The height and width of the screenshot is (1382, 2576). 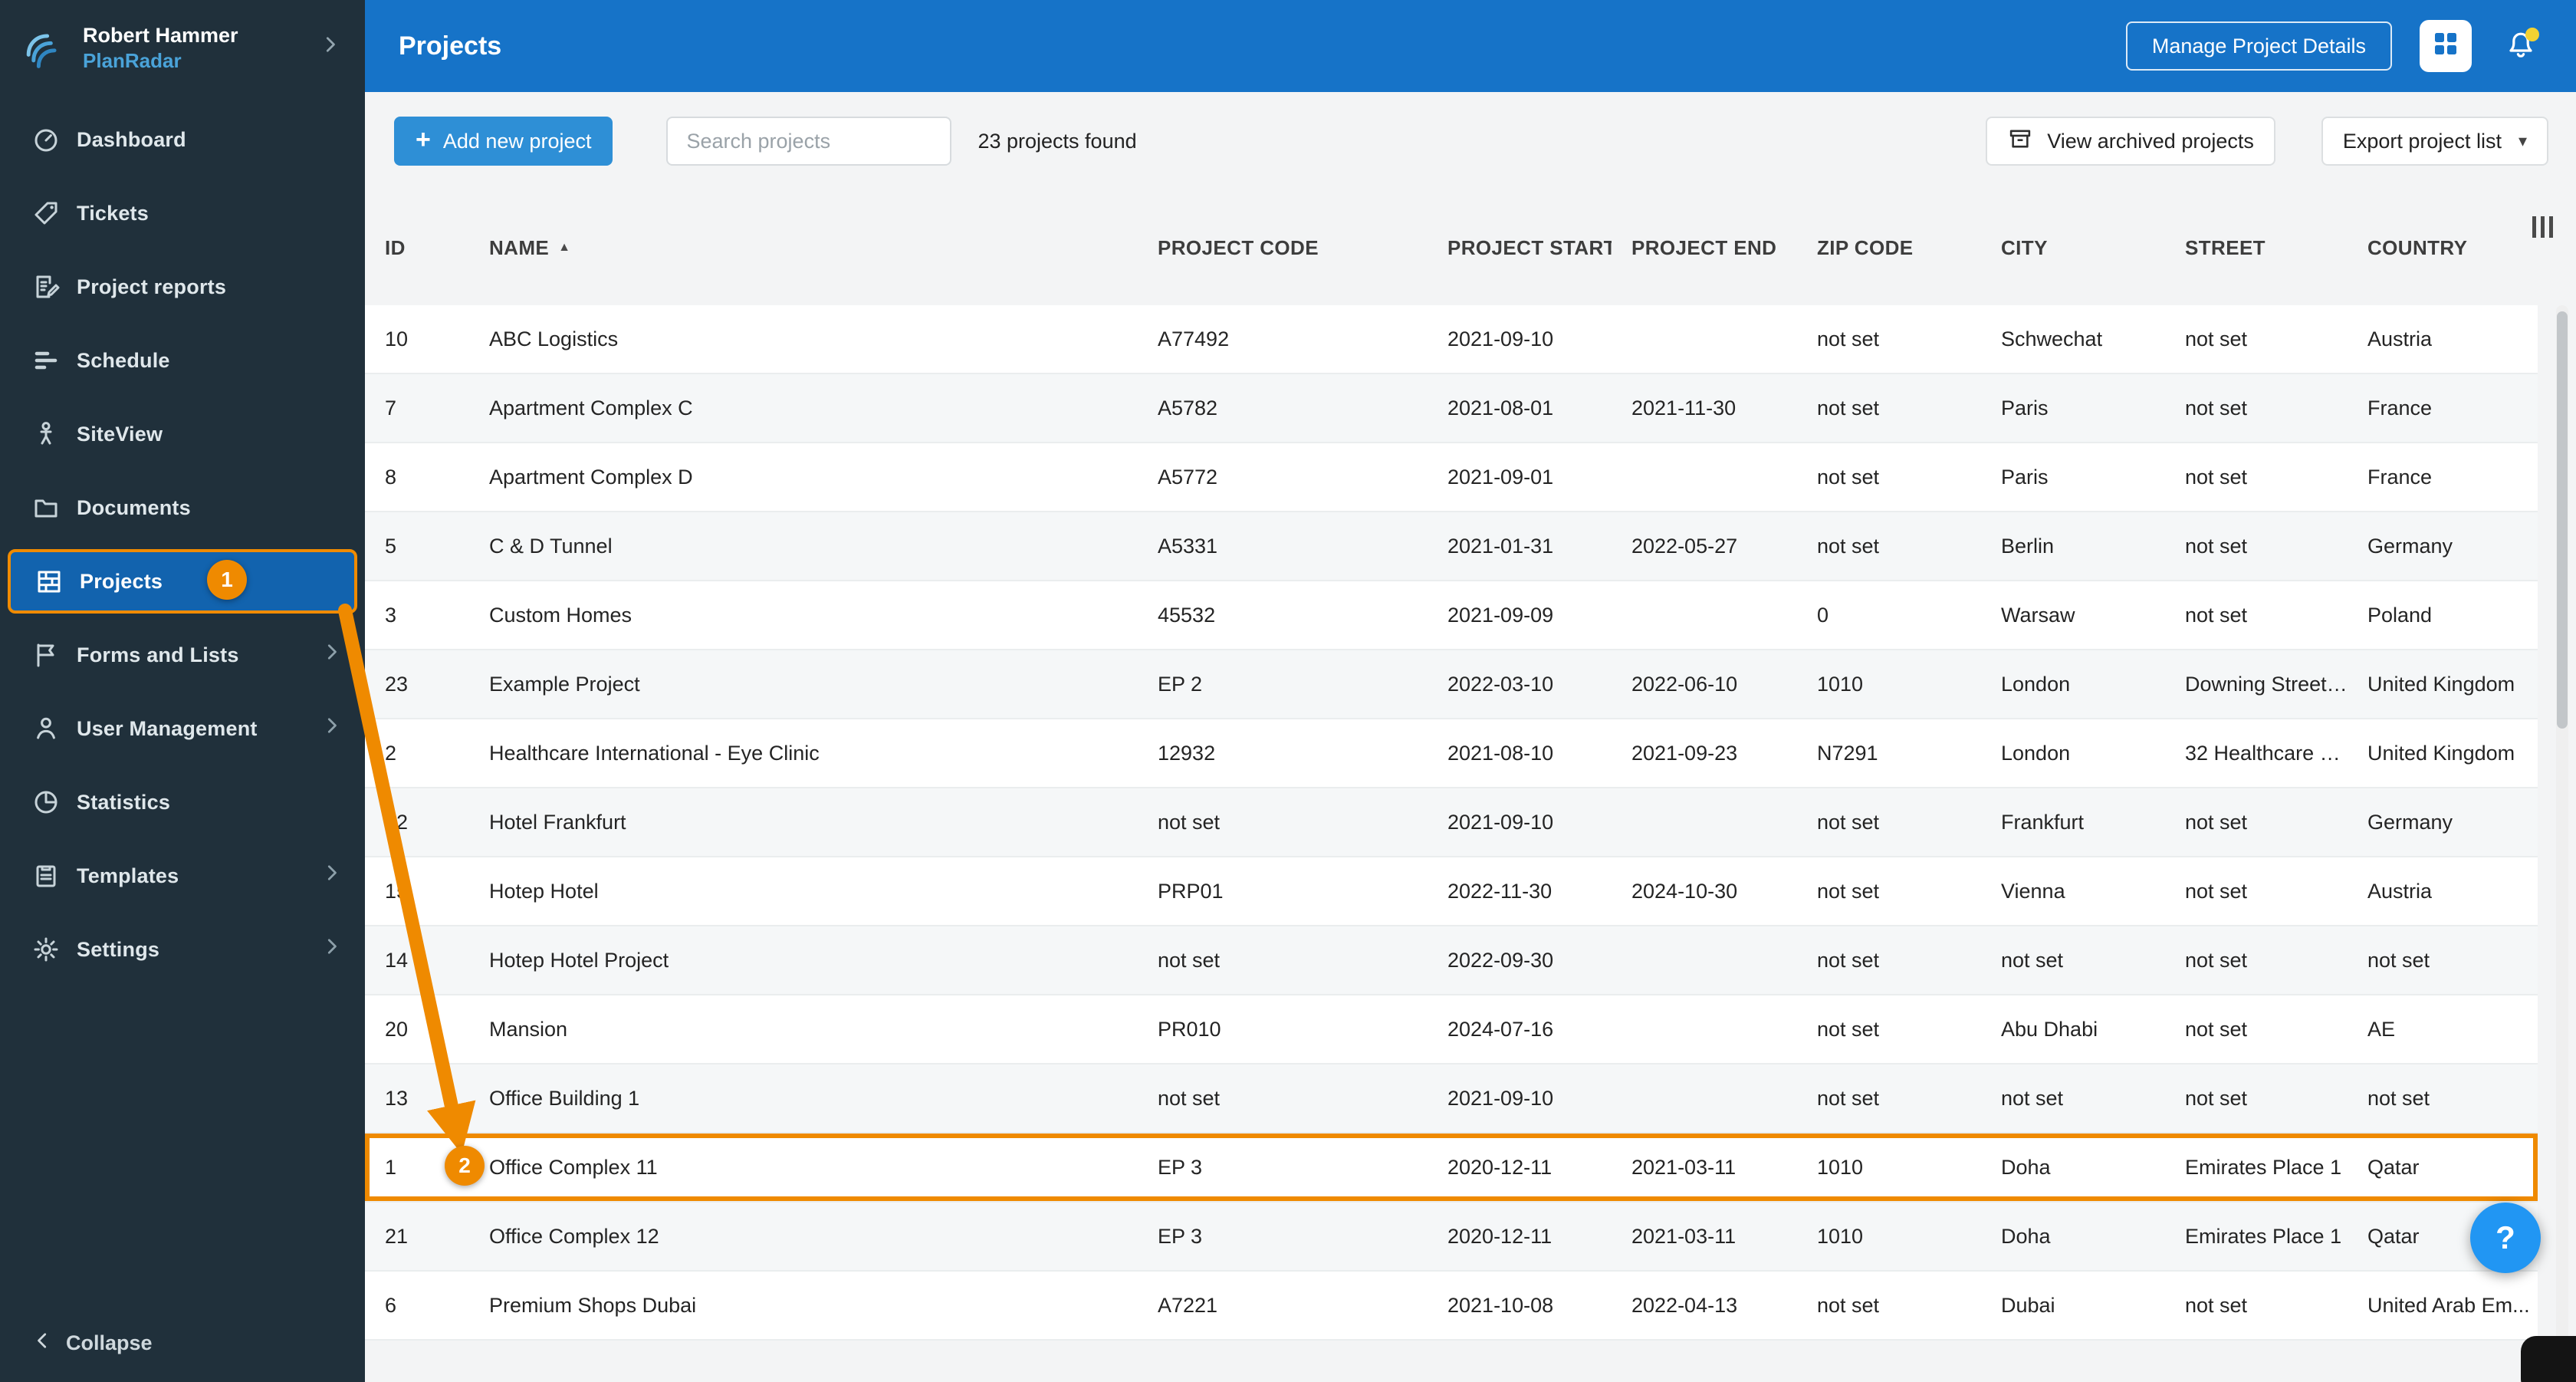 I want to click on sidebar-item-statistics: Statistics, so click(x=182, y=802).